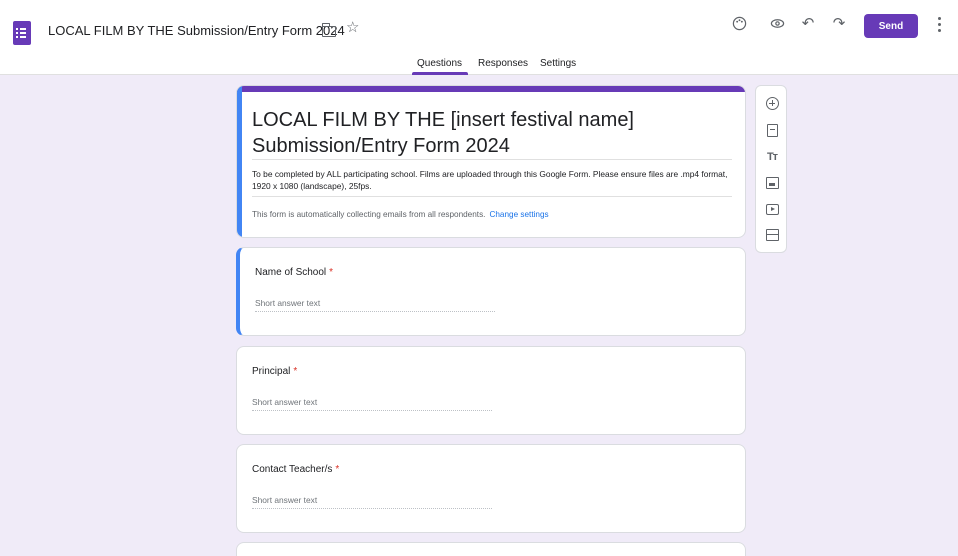 The width and height of the screenshot is (958, 556). What do you see at coordinates (492, 196) in the screenshot?
I see `description-divider` at bounding box center [492, 196].